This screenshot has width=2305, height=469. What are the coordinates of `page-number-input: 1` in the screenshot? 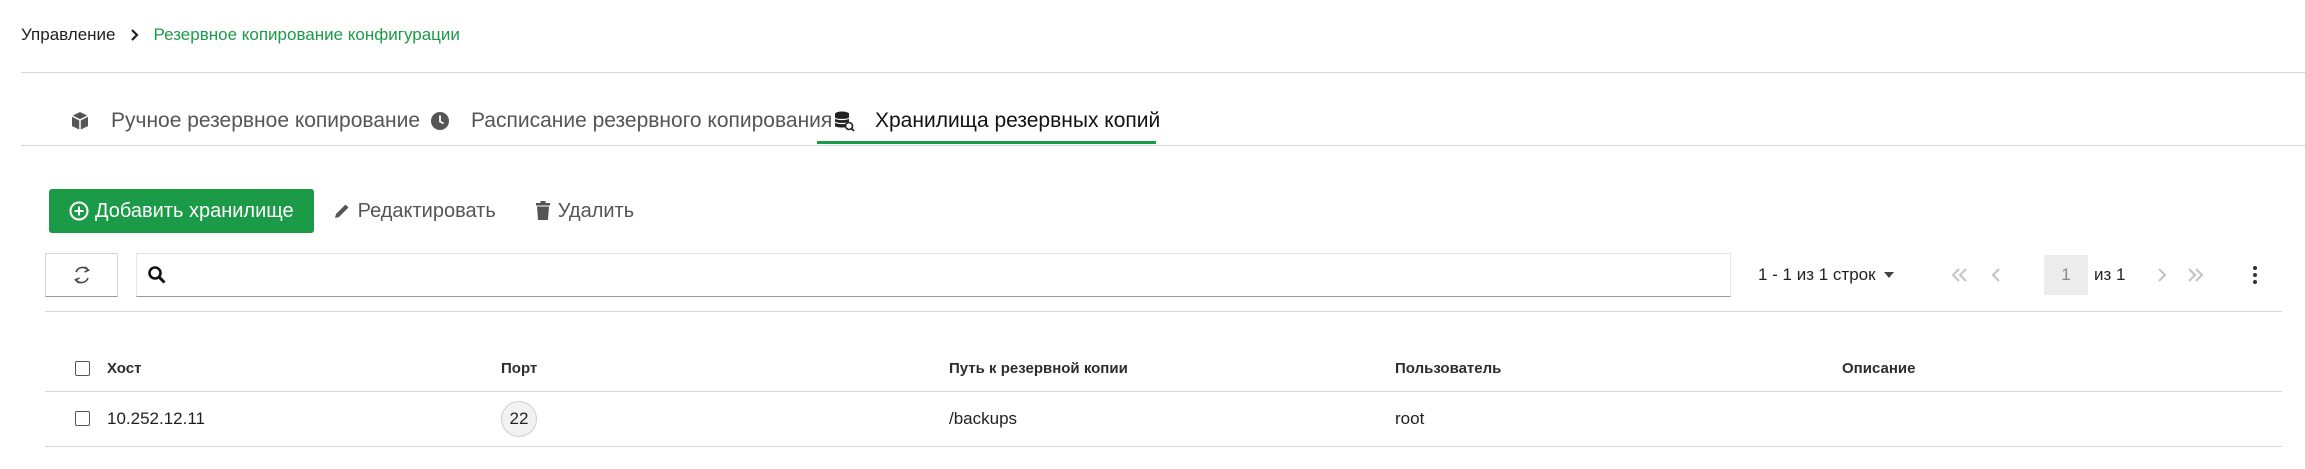 It's located at (2066, 275).